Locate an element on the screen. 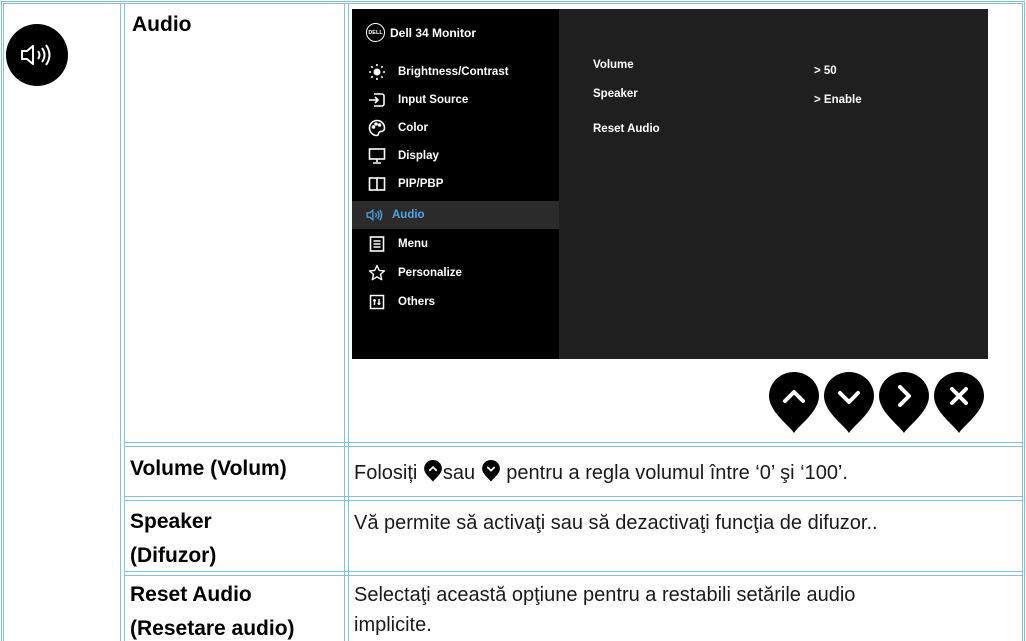  menu-item-input-source: Input Source is located at coordinates (455, 100).